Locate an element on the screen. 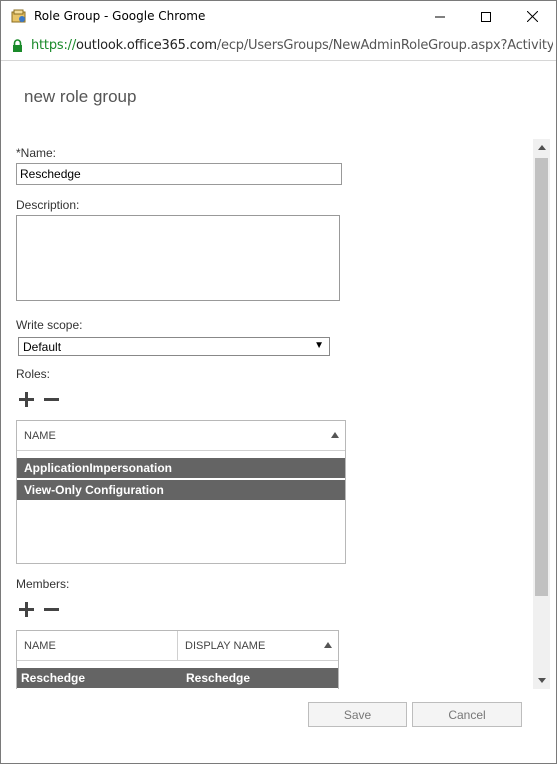  role-name-cell: ApplicationImpersonation is located at coordinates (98, 468).